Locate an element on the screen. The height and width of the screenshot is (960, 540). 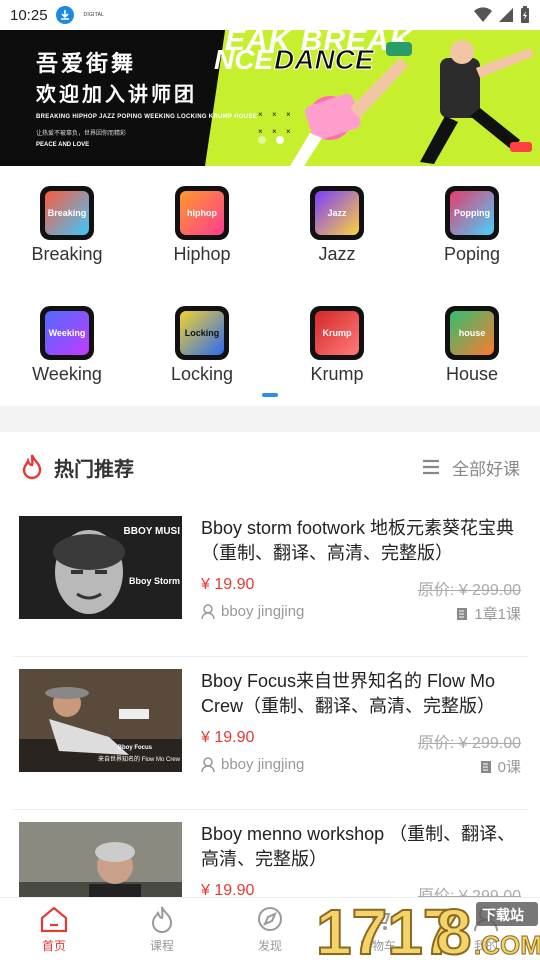
category-krump: Krump Krump is located at coordinates (337, 345).